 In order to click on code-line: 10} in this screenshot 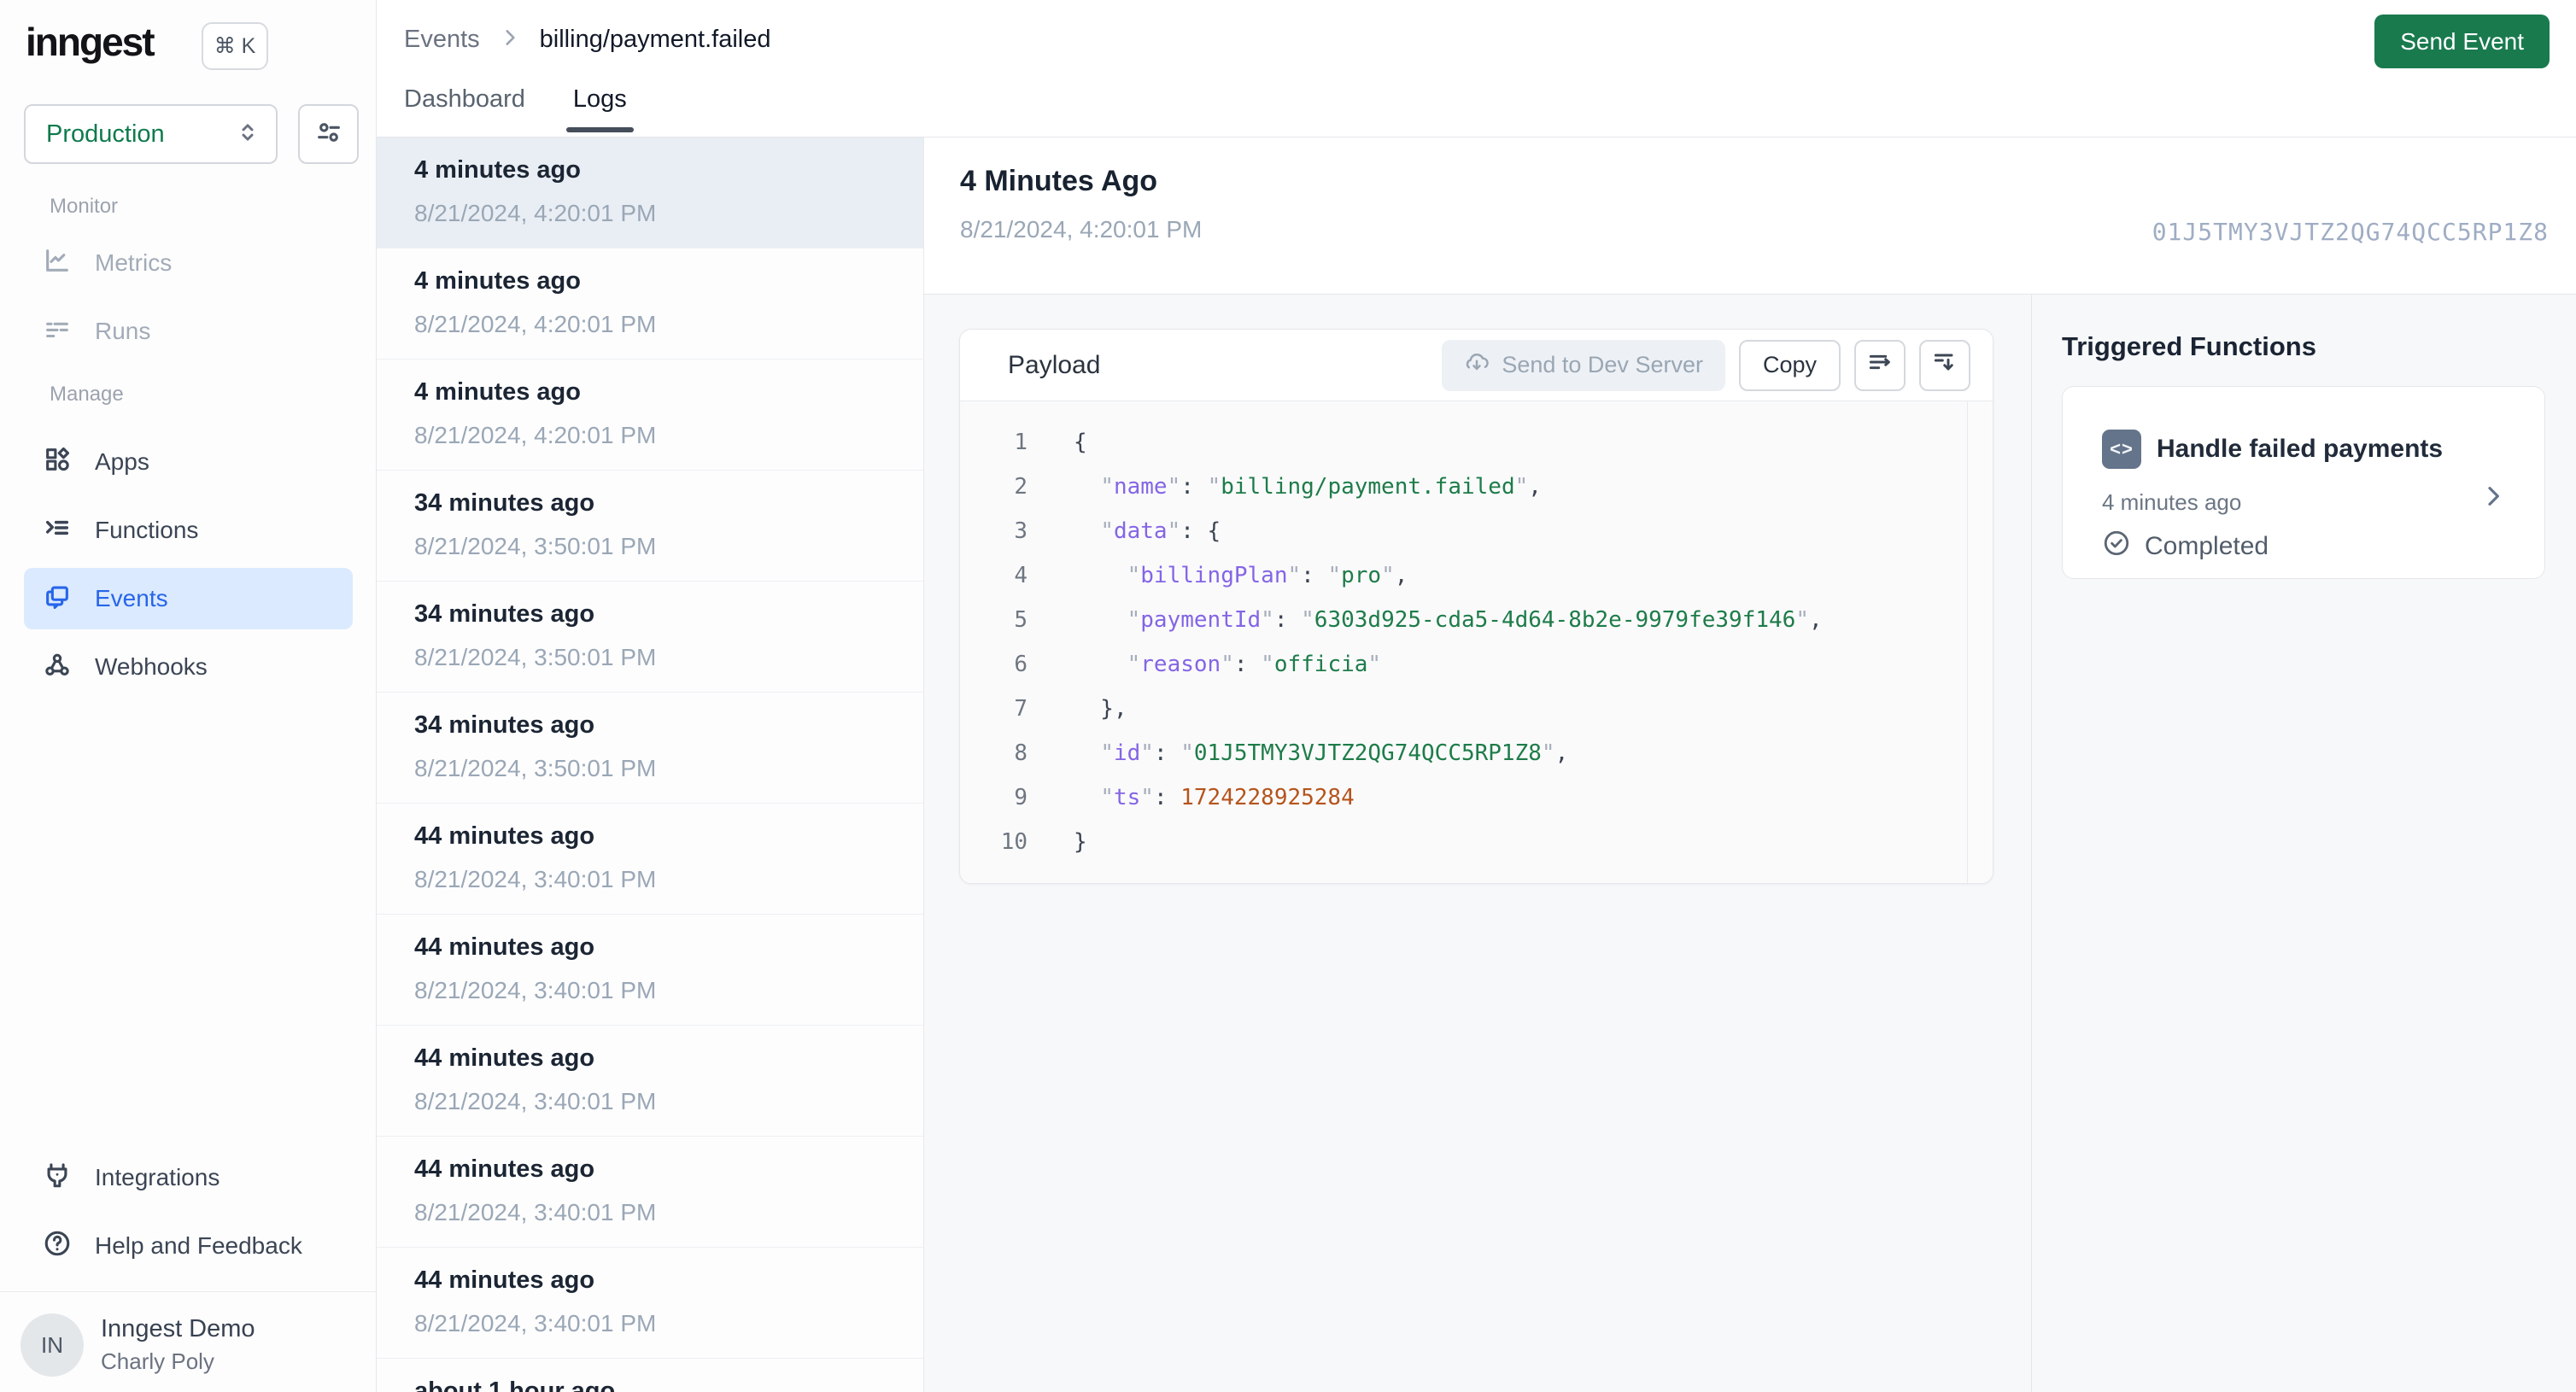, I will do `click(1476, 842)`.